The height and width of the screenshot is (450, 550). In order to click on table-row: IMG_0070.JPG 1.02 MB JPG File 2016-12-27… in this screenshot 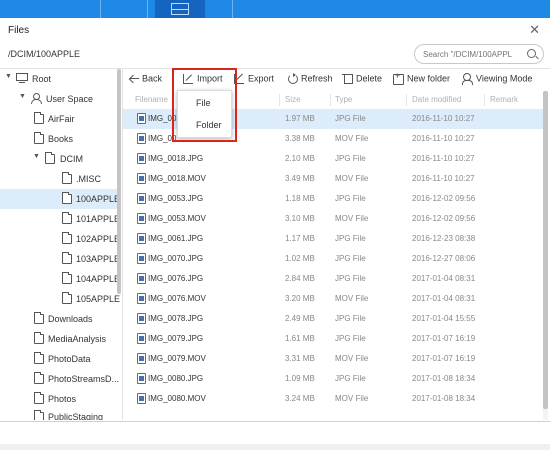, I will do `click(333, 259)`.